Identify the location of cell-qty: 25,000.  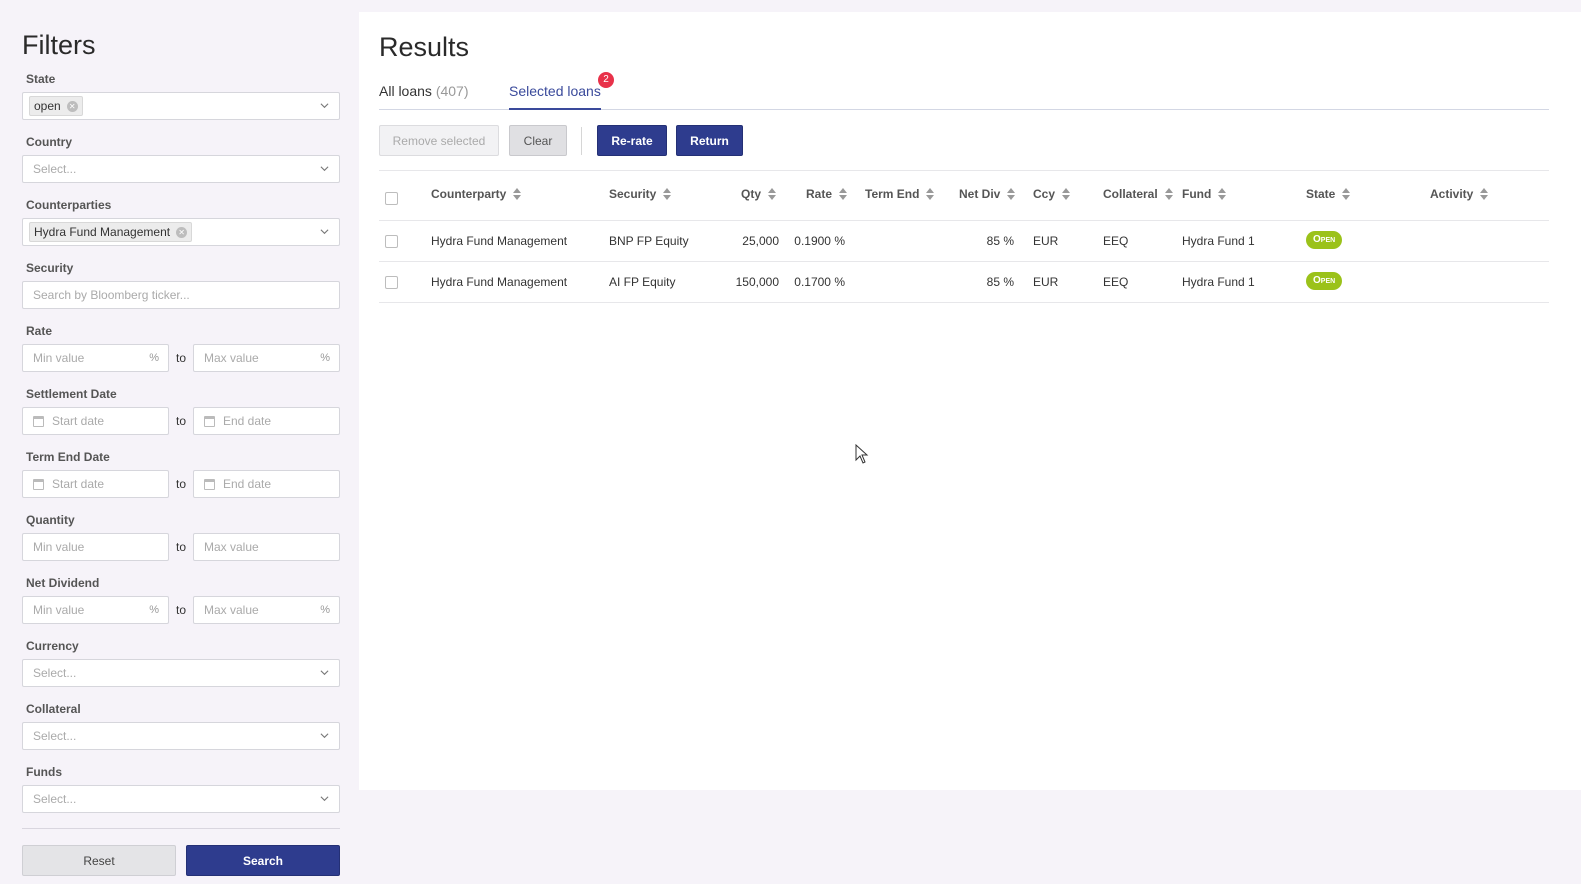
(760, 241).